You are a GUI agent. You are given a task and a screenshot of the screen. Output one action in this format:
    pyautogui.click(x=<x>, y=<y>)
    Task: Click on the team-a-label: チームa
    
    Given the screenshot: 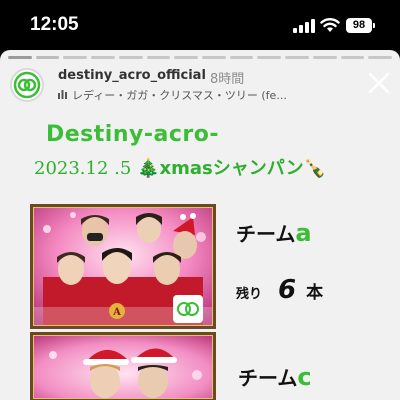 What is the action you would take?
    pyautogui.click(x=274, y=232)
    